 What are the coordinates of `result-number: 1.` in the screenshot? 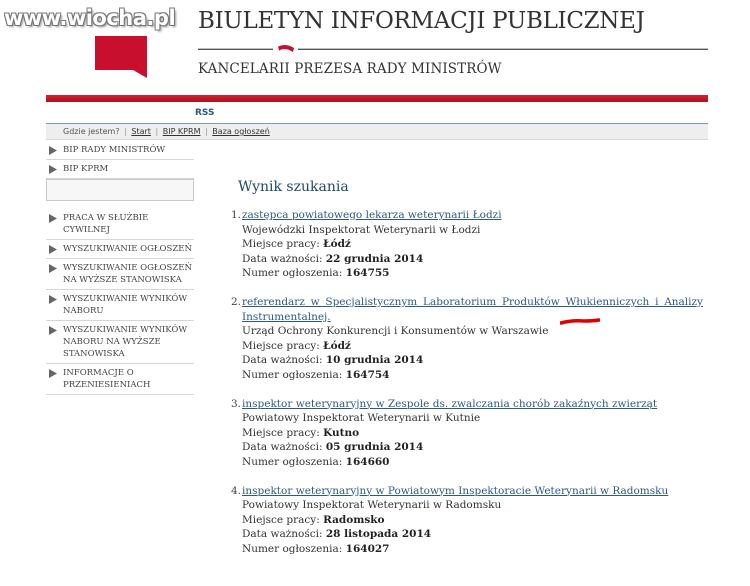 It's located at (235, 215).